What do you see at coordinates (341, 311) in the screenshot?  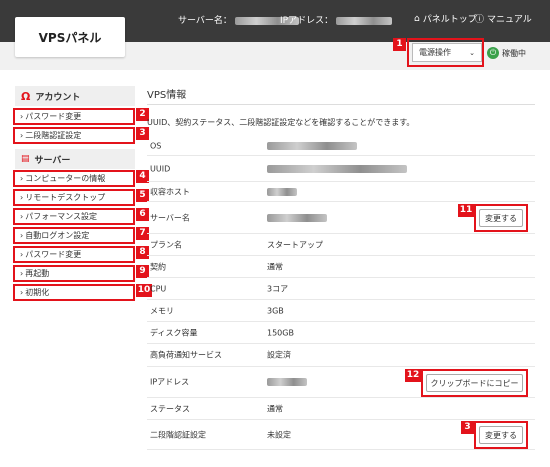 I see `info-row-memory: メモリ 3GB` at bounding box center [341, 311].